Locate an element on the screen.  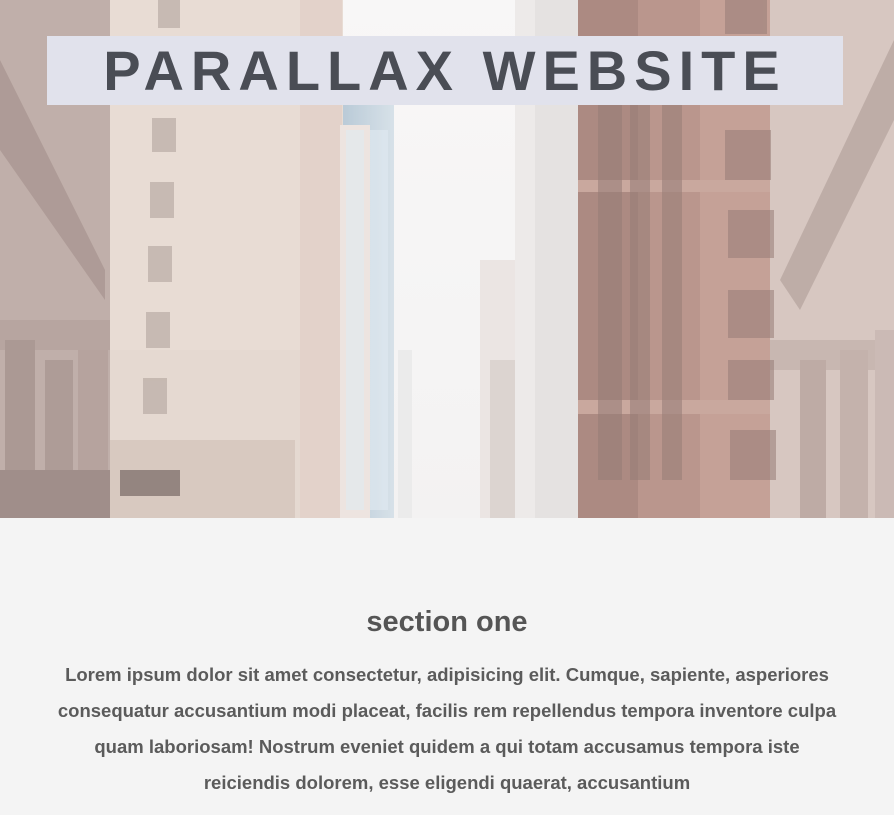
hero-title: PARALLAX WEBSITE is located at coordinates (445, 70).